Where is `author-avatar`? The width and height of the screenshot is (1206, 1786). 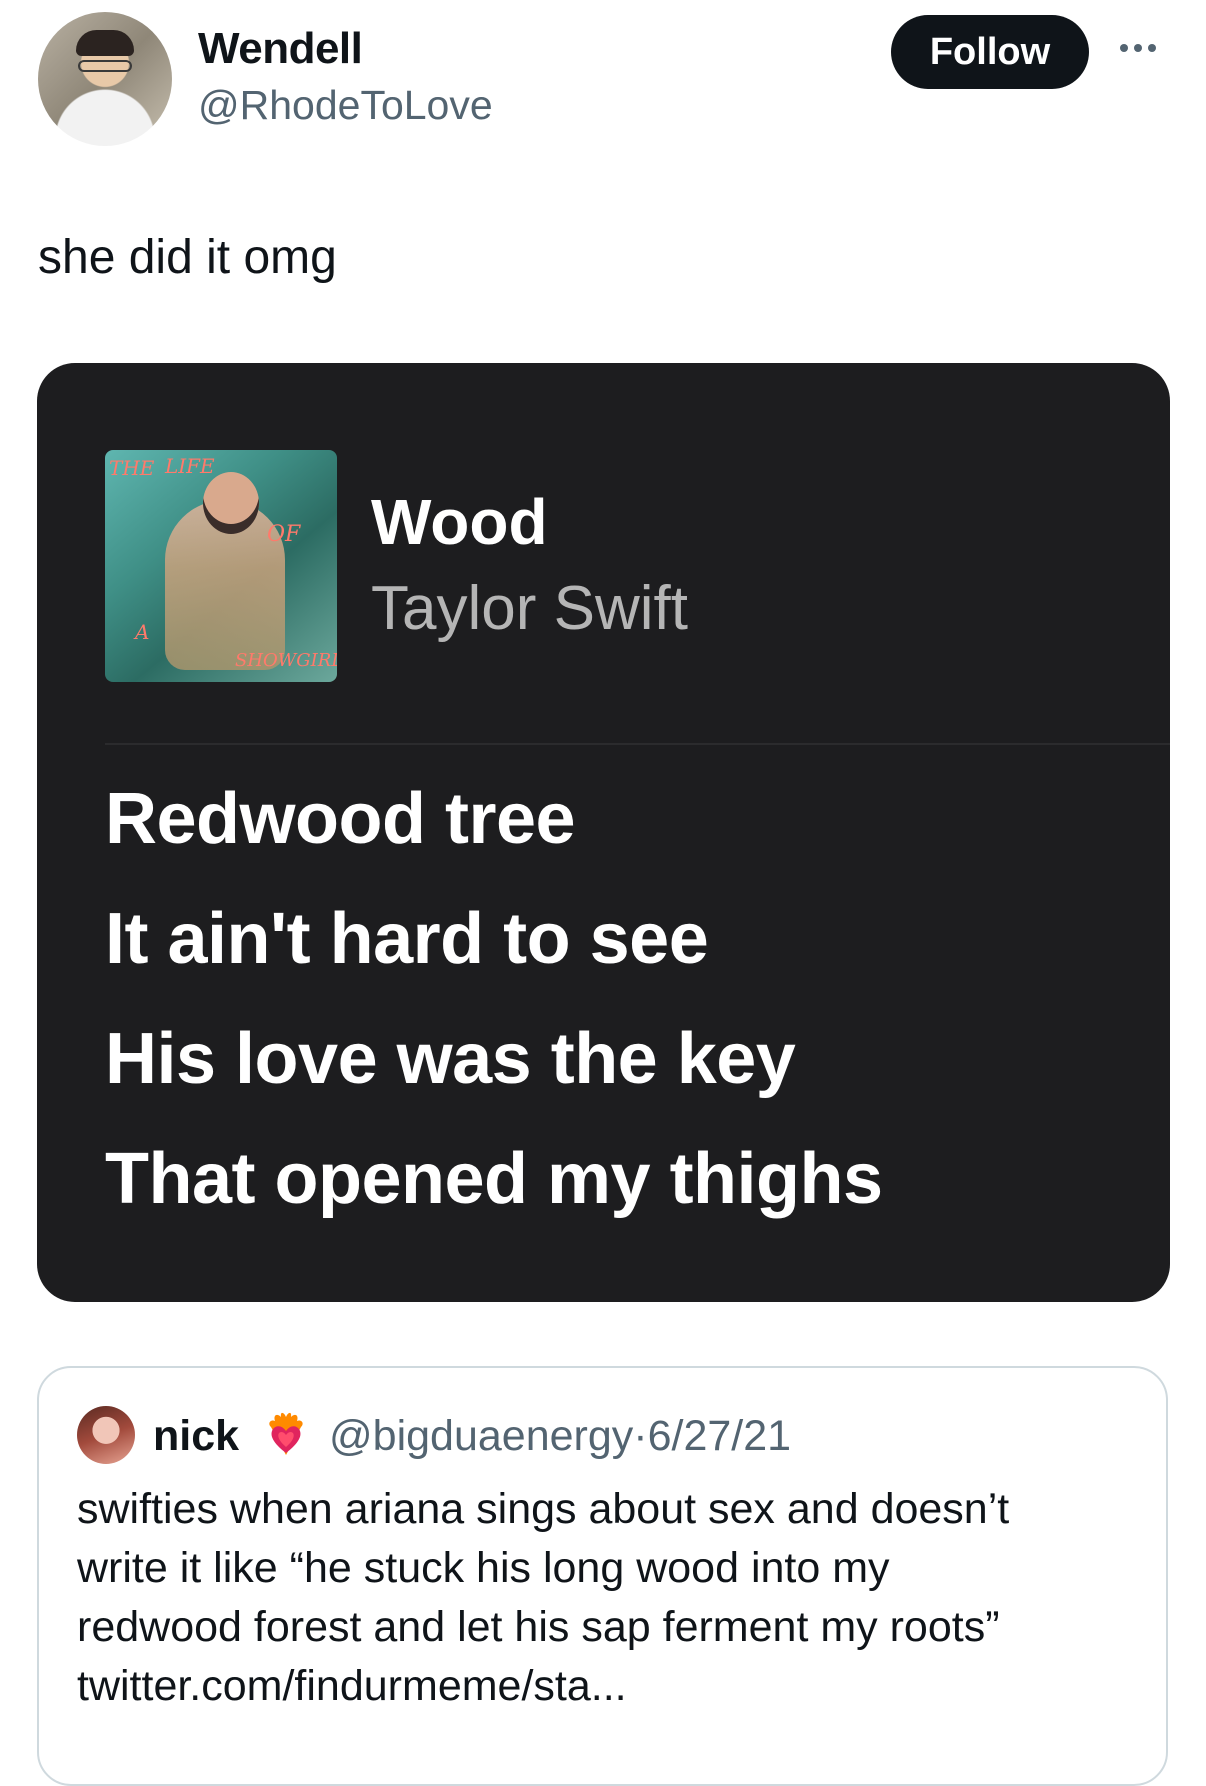
author-avatar is located at coordinates (105, 79).